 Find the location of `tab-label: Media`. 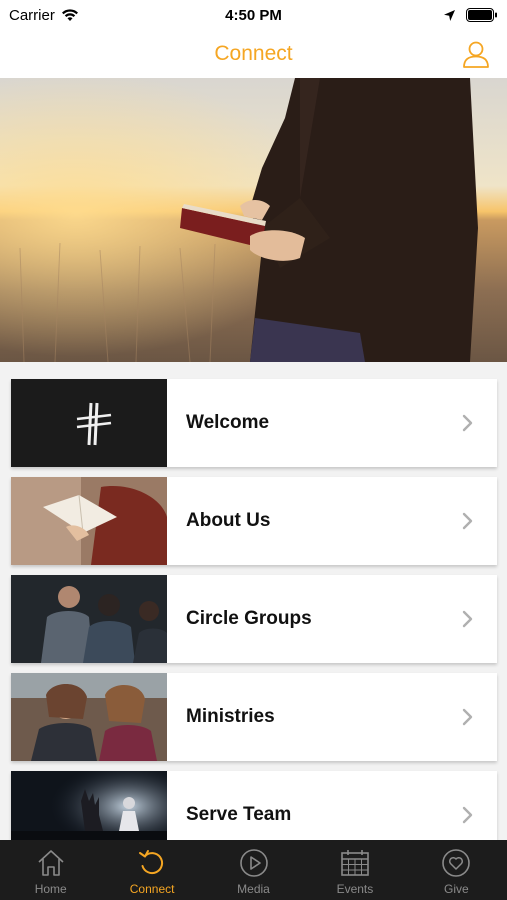

tab-label: Media is located at coordinates (253, 889).